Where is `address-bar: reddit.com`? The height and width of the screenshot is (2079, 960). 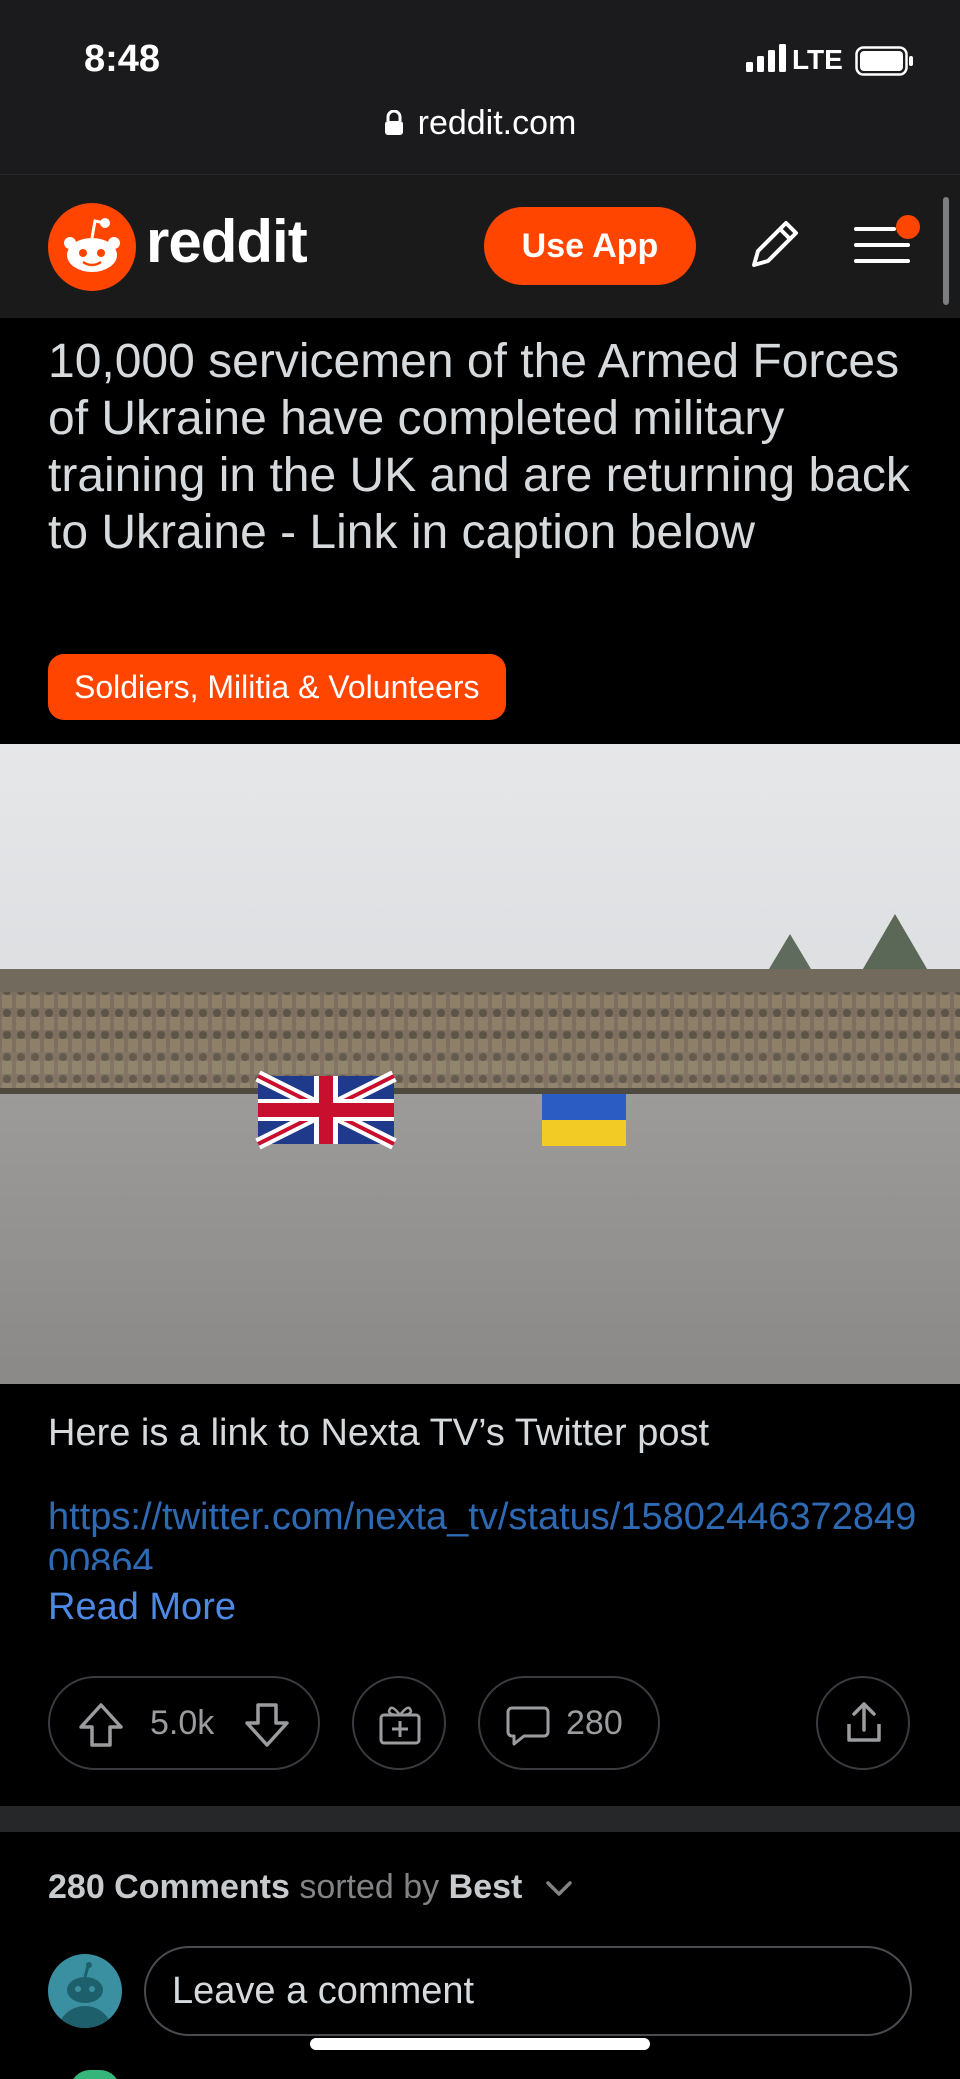 address-bar: reddit.com is located at coordinates (480, 123).